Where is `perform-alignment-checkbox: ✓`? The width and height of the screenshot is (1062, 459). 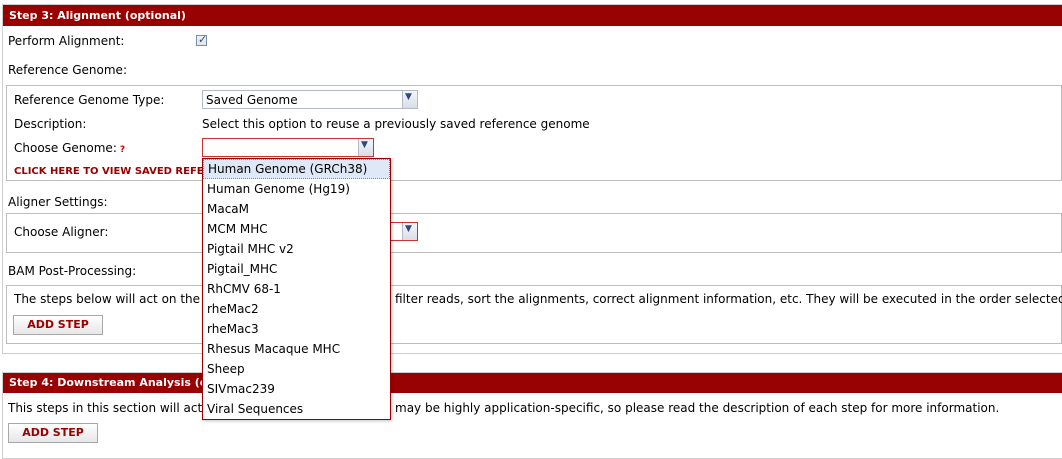
perform-alignment-checkbox: ✓ is located at coordinates (202, 39).